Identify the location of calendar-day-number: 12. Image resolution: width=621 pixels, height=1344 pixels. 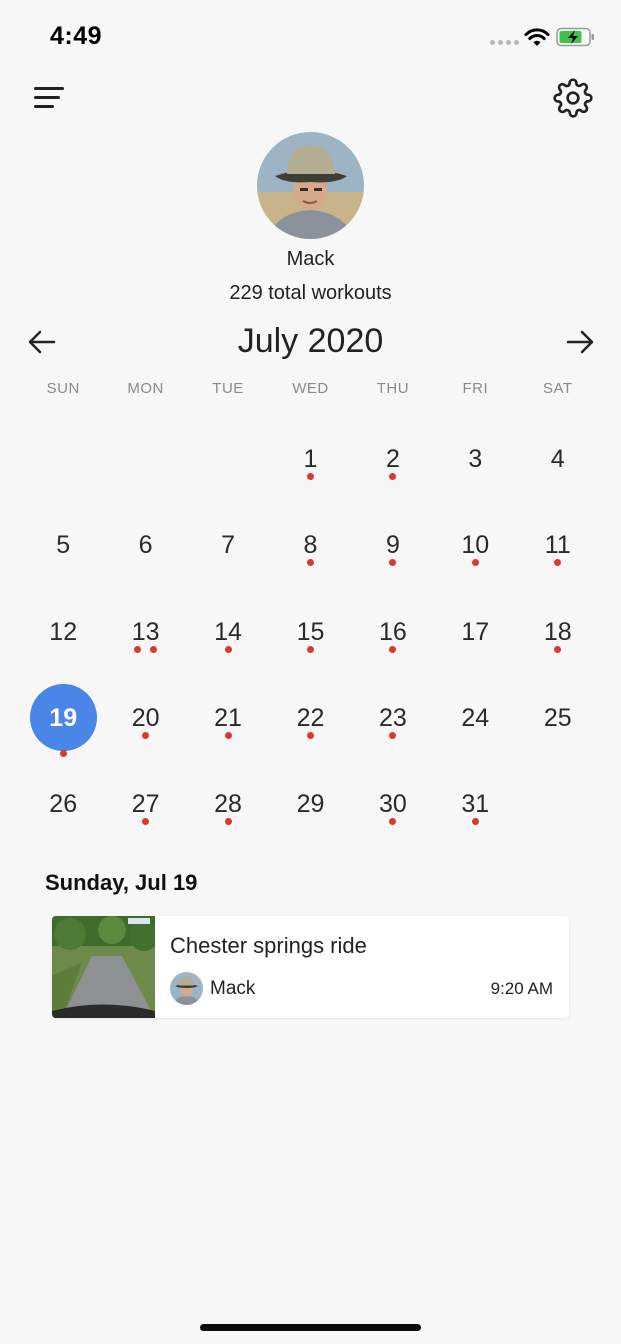
(63, 631).